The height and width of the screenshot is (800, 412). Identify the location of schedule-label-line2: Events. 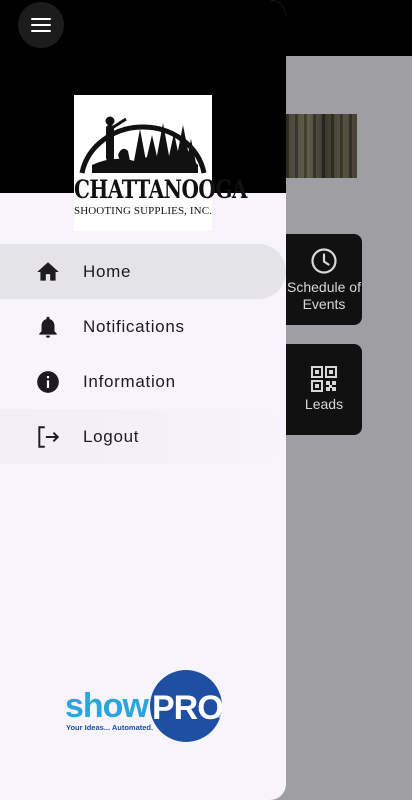
(324, 303).